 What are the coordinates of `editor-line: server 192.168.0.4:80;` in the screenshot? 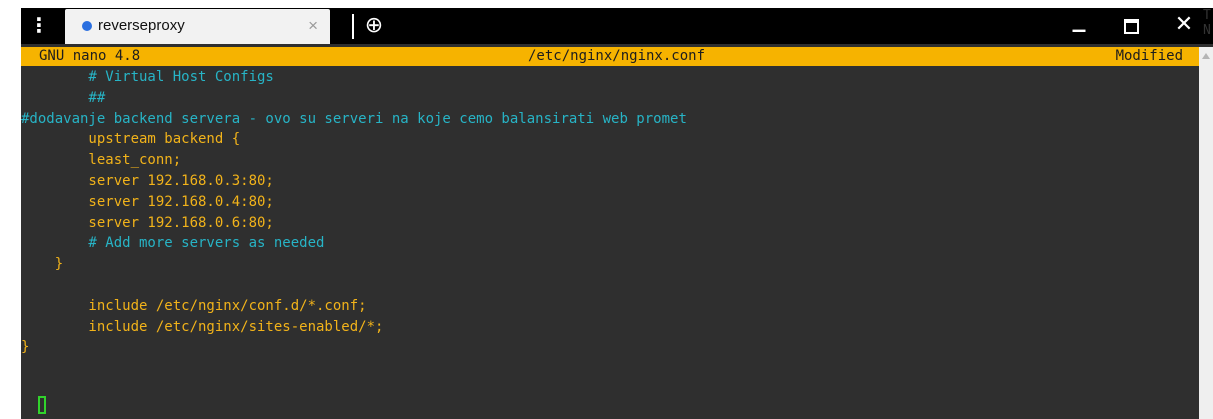 It's located at (147, 201).